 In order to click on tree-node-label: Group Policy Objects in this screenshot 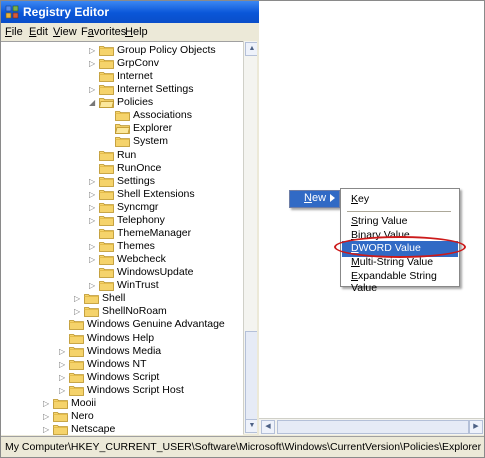, I will do `click(166, 50)`.